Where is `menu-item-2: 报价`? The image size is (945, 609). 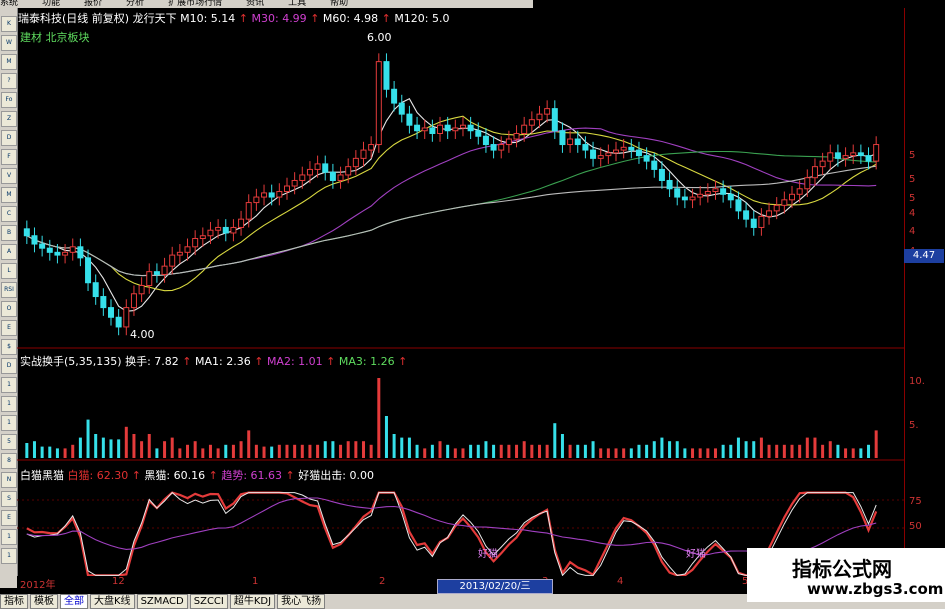 menu-item-2: 报价 is located at coordinates (93, 4).